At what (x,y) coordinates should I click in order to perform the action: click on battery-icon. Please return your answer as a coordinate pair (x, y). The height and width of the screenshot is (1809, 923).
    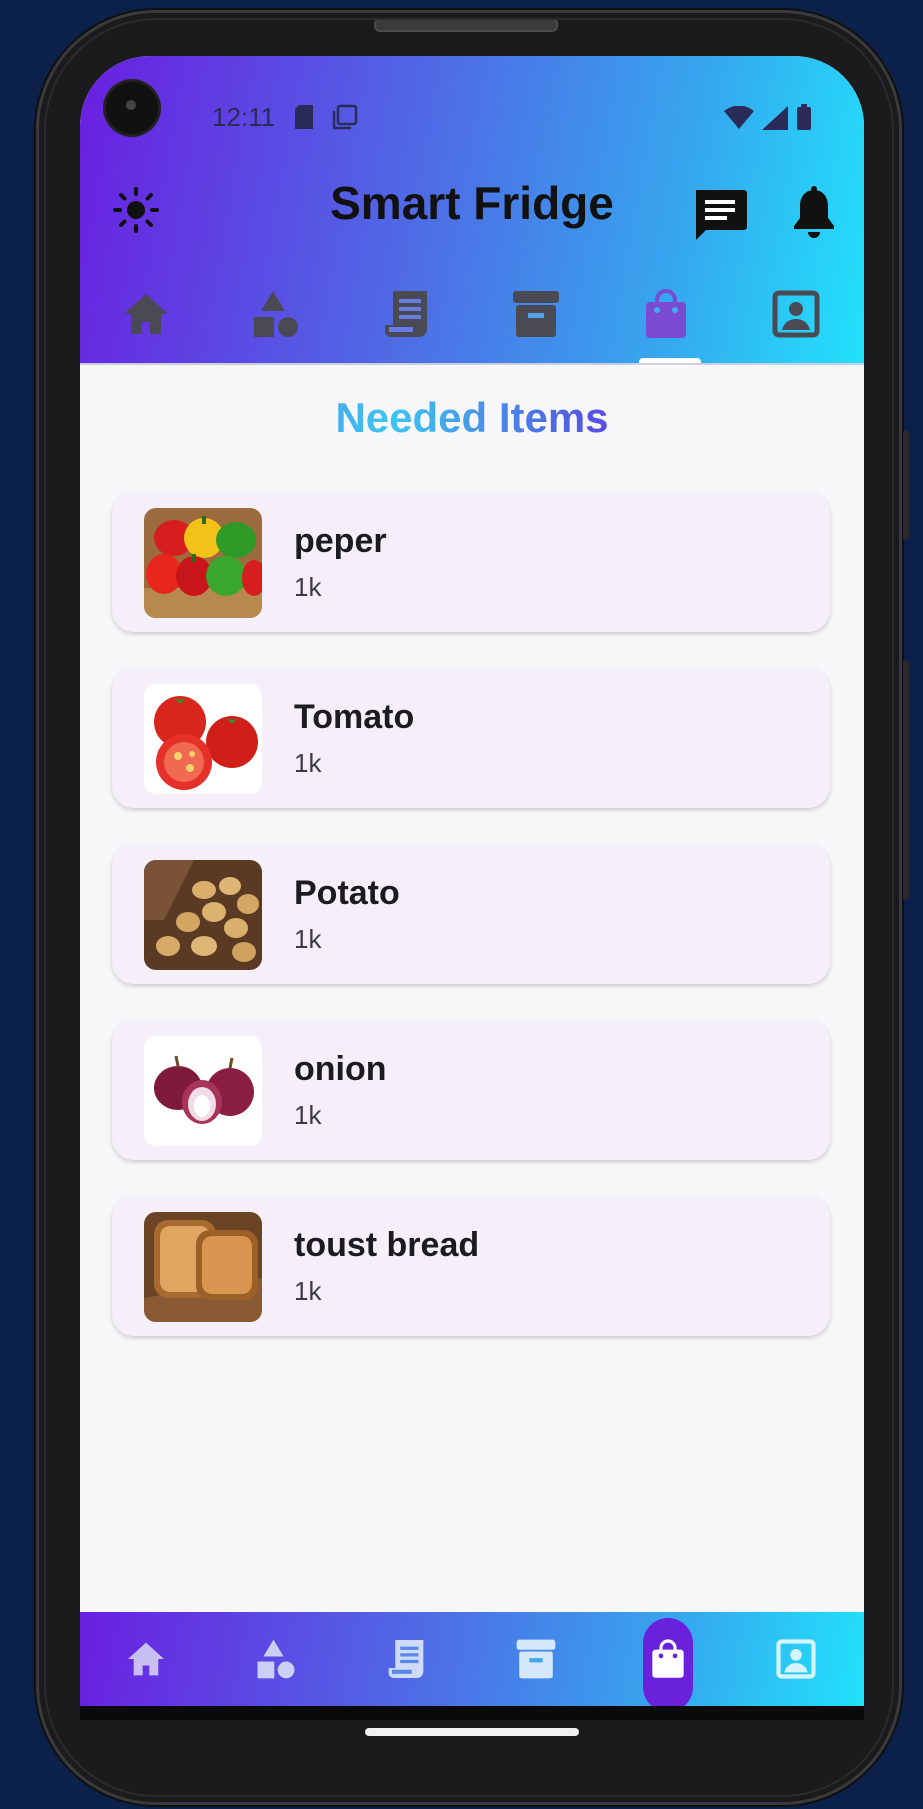
    Looking at the image, I should click on (804, 117).